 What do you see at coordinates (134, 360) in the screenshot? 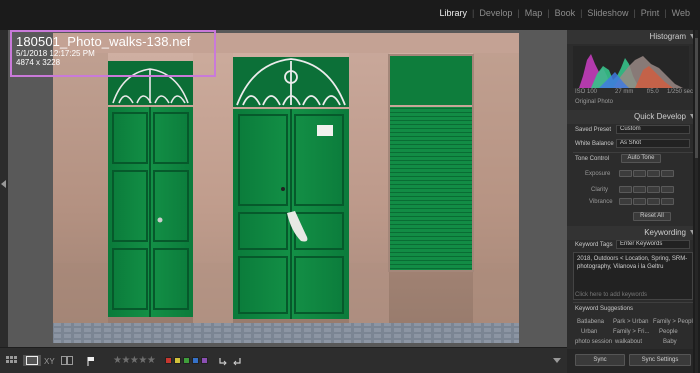
I see `star-rating: ★★★★★` at bounding box center [134, 360].